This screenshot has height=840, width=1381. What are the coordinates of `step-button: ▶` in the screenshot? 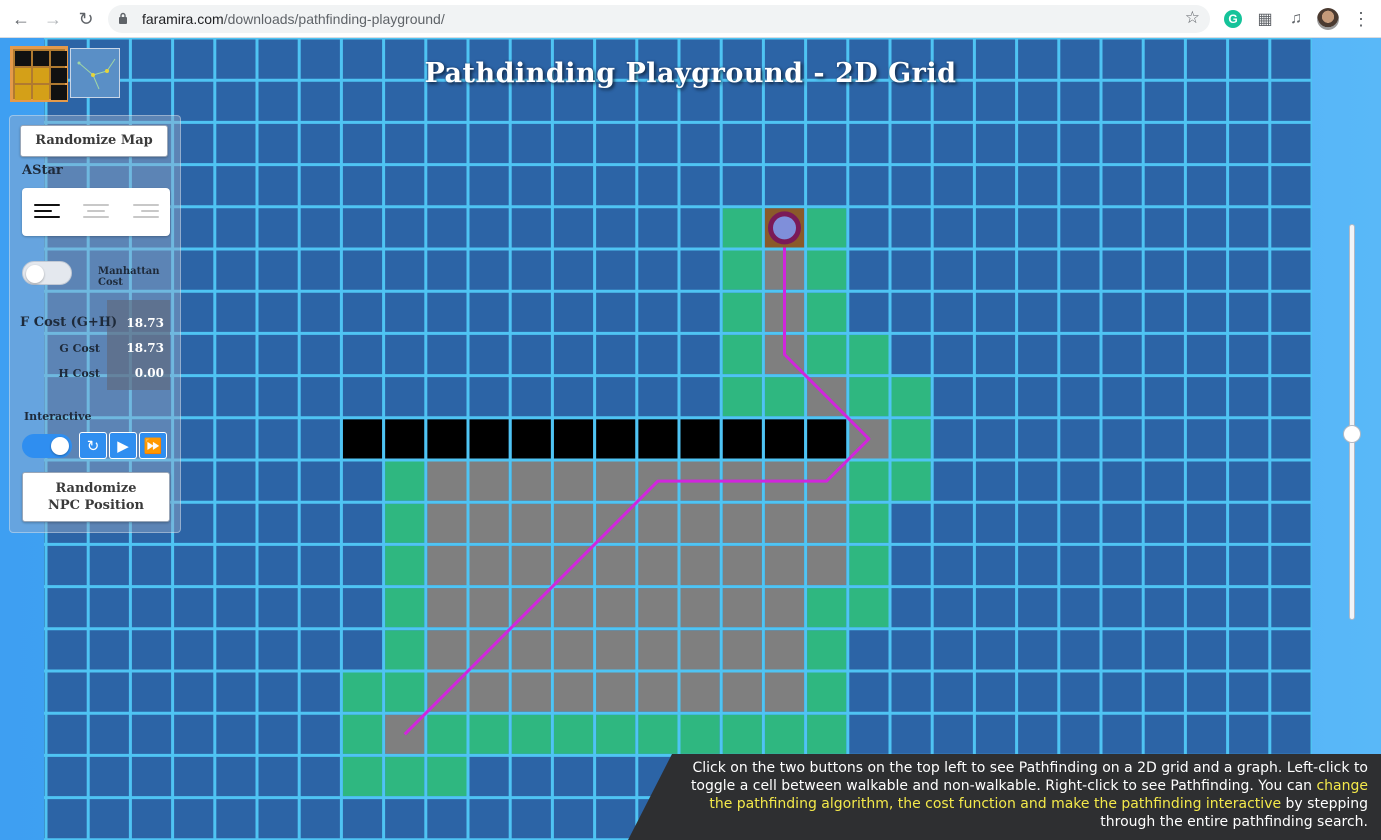 It's located at (123, 445).